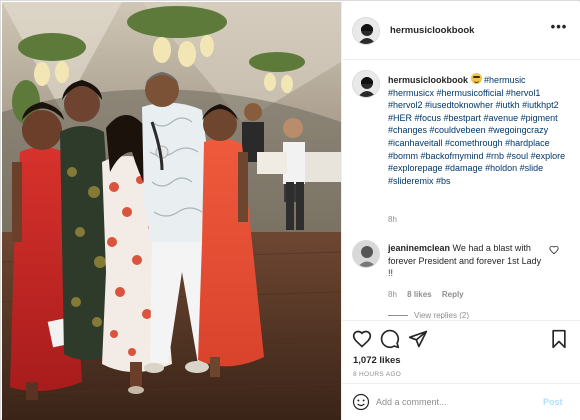 Image resolution: width=580 pixels, height=420 pixels. Describe the element at coordinates (432, 30) in the screenshot. I see `header-username: hermusiclookbook` at that location.